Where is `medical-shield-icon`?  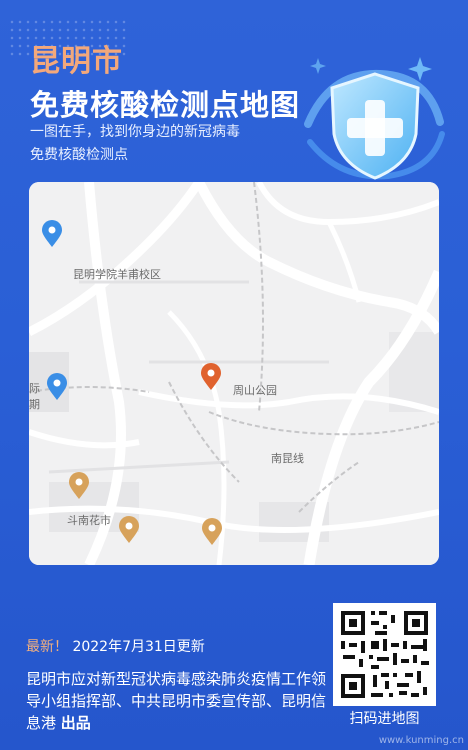
medical-shield-icon is located at coordinates (374, 124).